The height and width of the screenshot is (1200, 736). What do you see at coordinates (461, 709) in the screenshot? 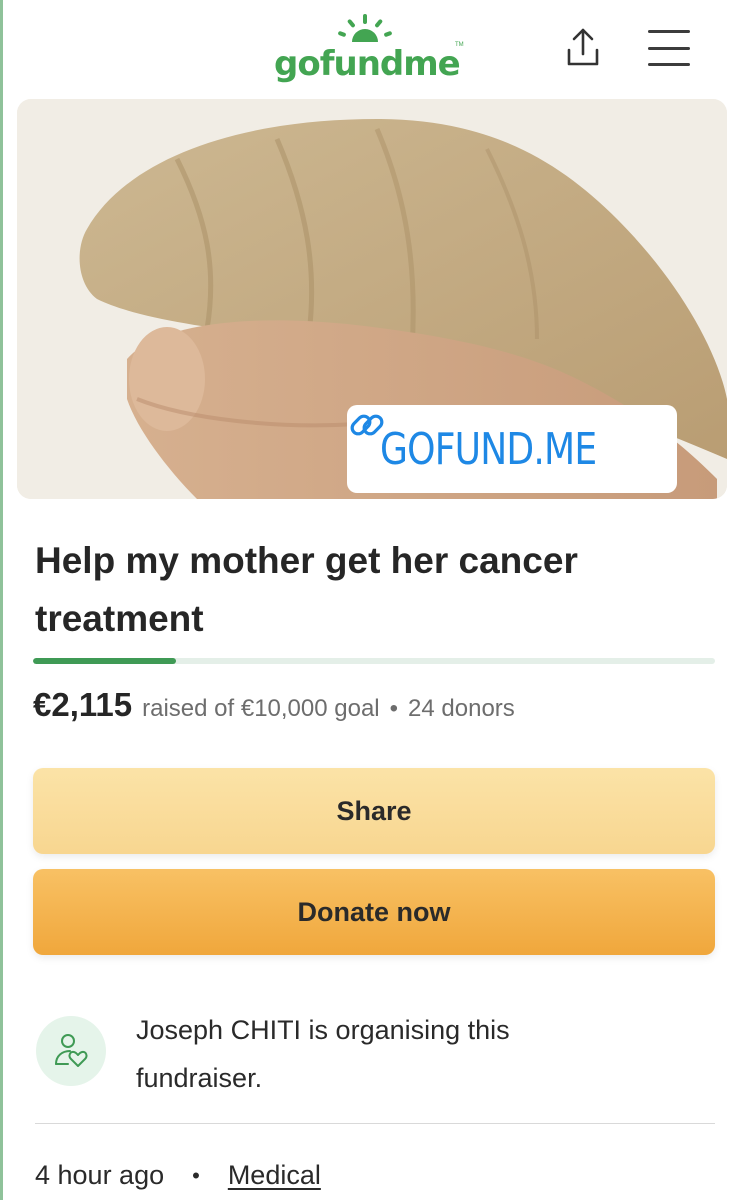
I see `donor-count: 24 donors` at bounding box center [461, 709].